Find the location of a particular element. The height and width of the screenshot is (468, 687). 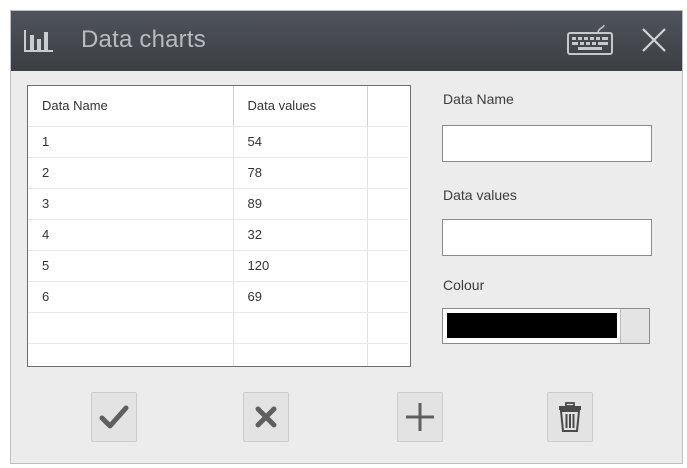

colour-swatch is located at coordinates (532, 325).